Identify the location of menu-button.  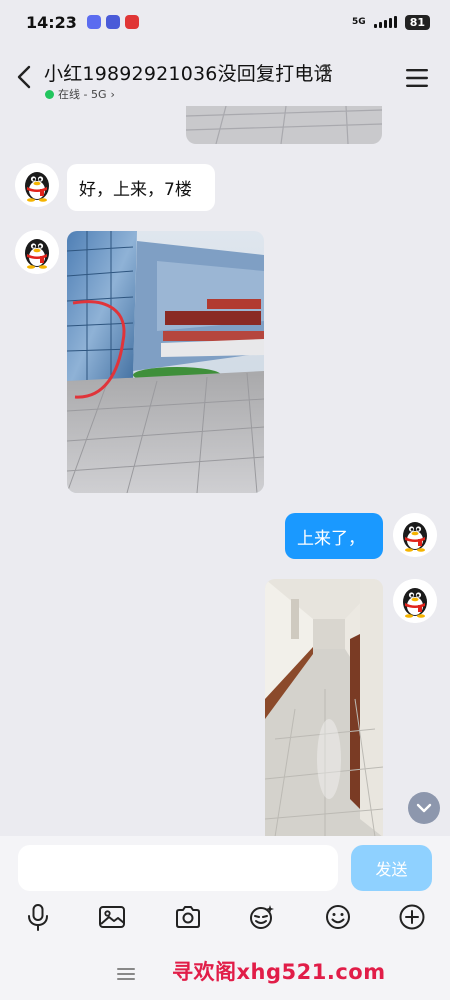
(417, 78).